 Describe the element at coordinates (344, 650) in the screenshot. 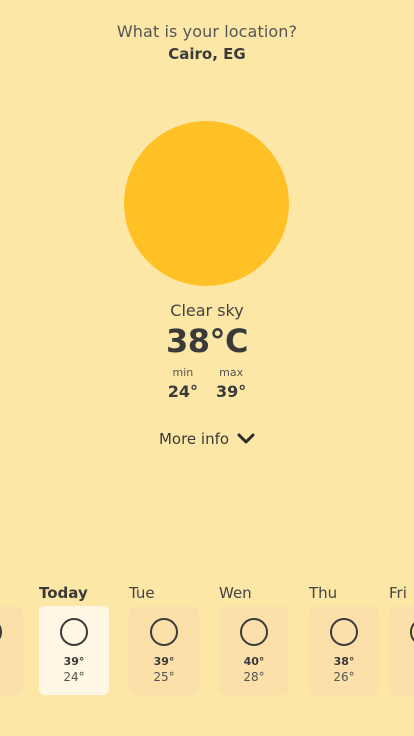

I see `forecast-card: 38° 26°` at that location.